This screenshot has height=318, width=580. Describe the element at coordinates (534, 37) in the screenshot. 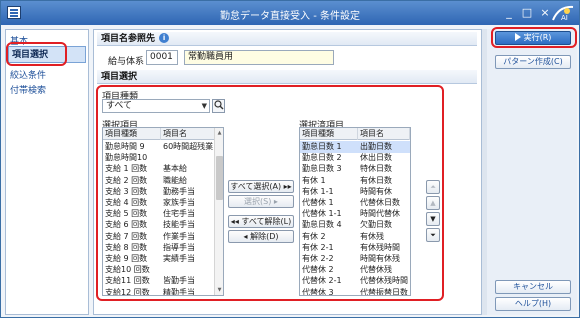

I see `highlight-execute-button` at that location.